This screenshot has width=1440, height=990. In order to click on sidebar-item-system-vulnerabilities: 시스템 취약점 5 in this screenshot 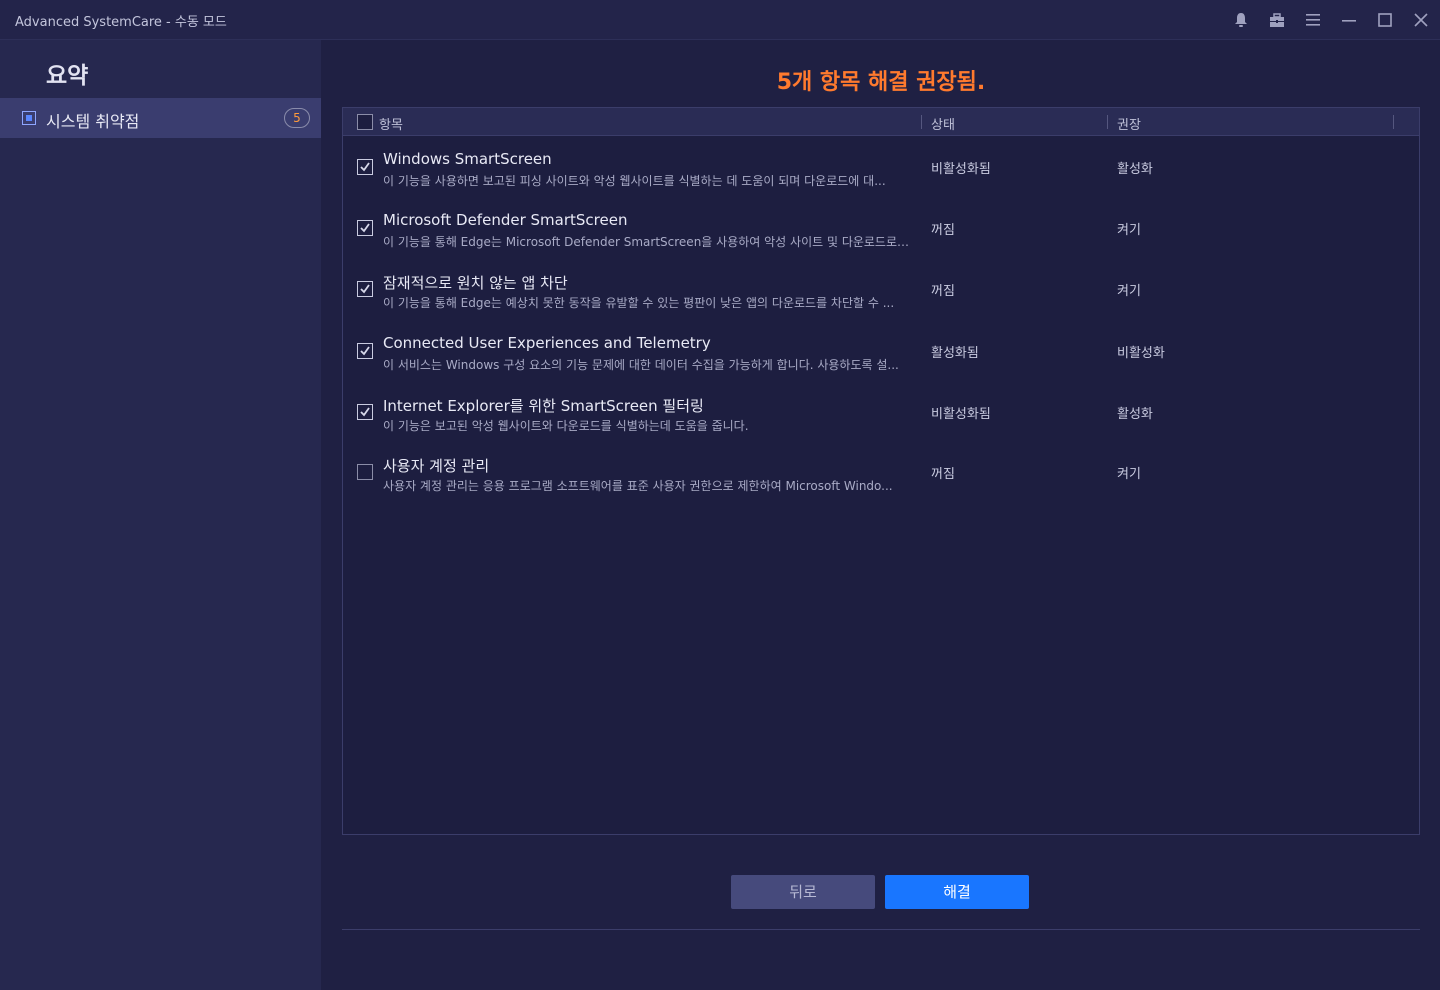, I will do `click(160, 118)`.